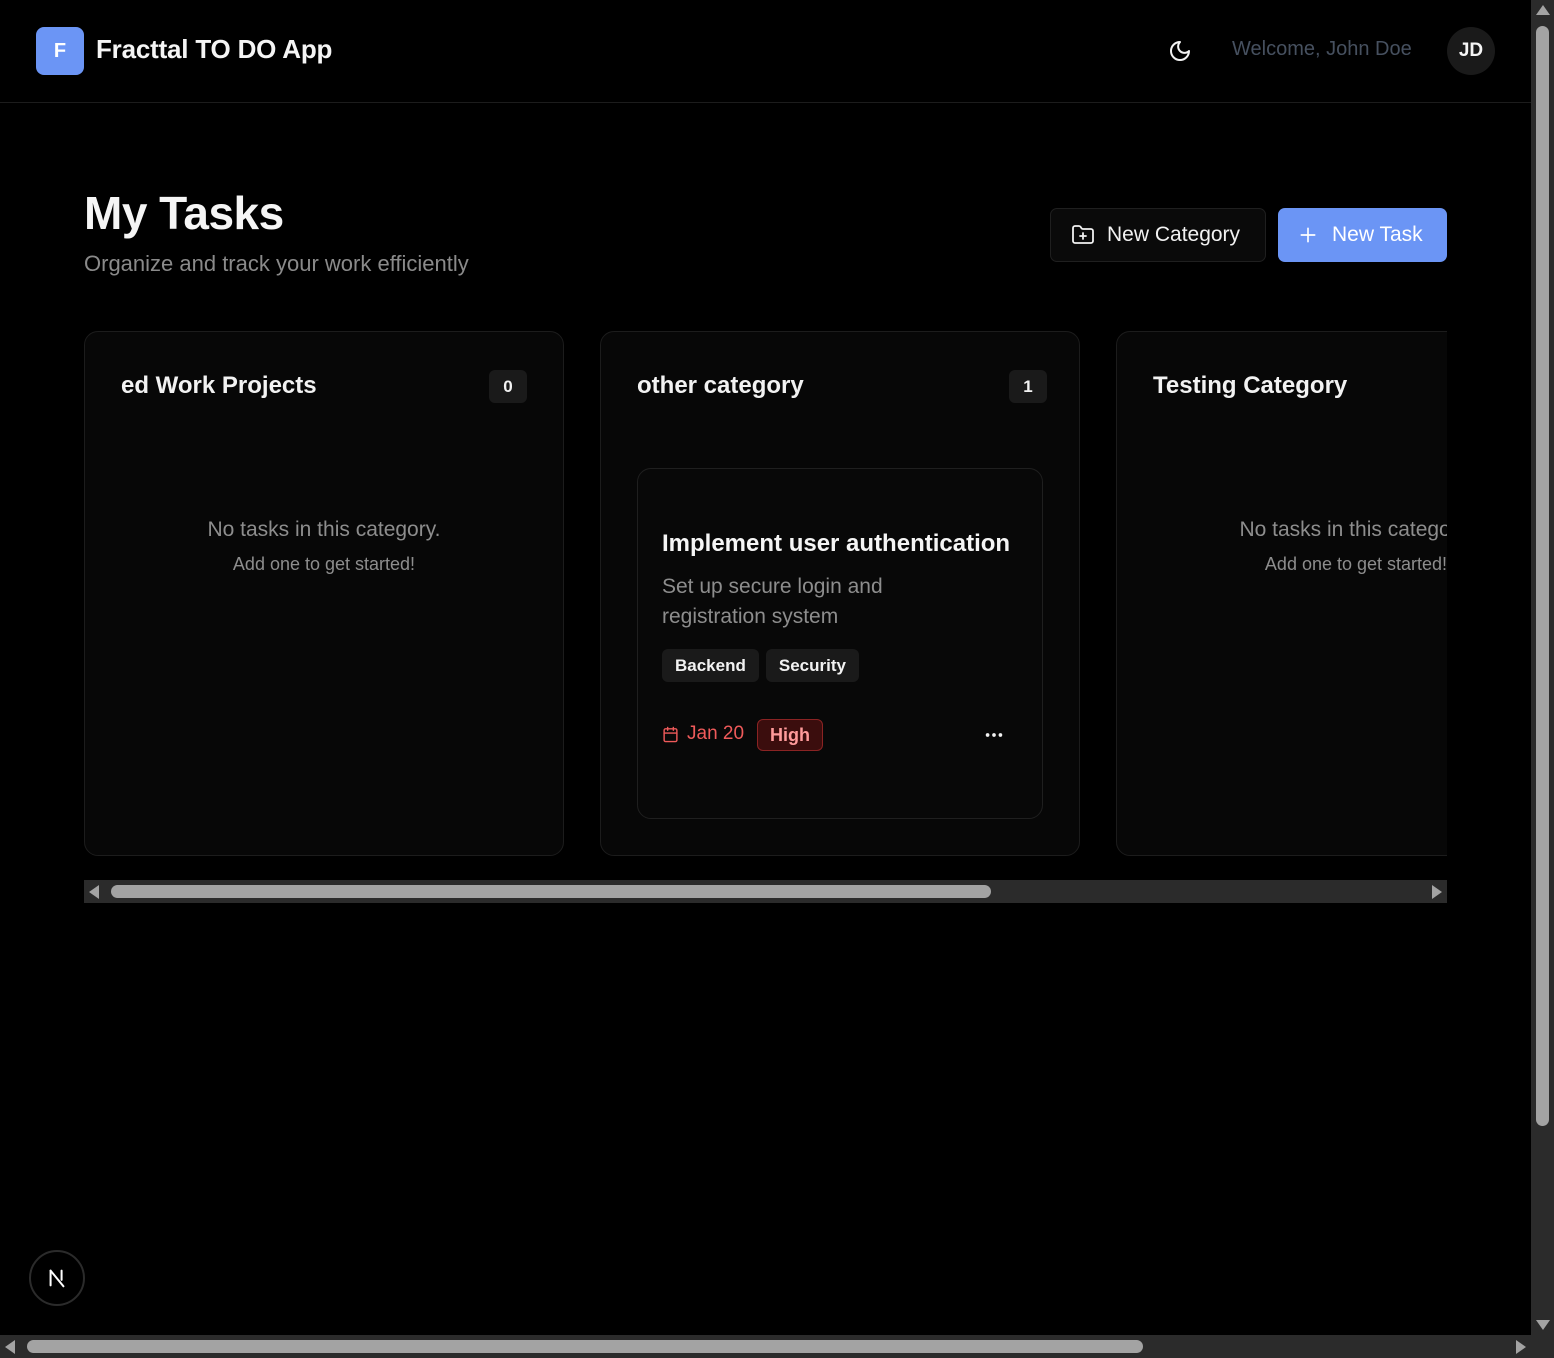 The width and height of the screenshot is (1554, 1358). I want to click on calendar-icon, so click(670, 734).